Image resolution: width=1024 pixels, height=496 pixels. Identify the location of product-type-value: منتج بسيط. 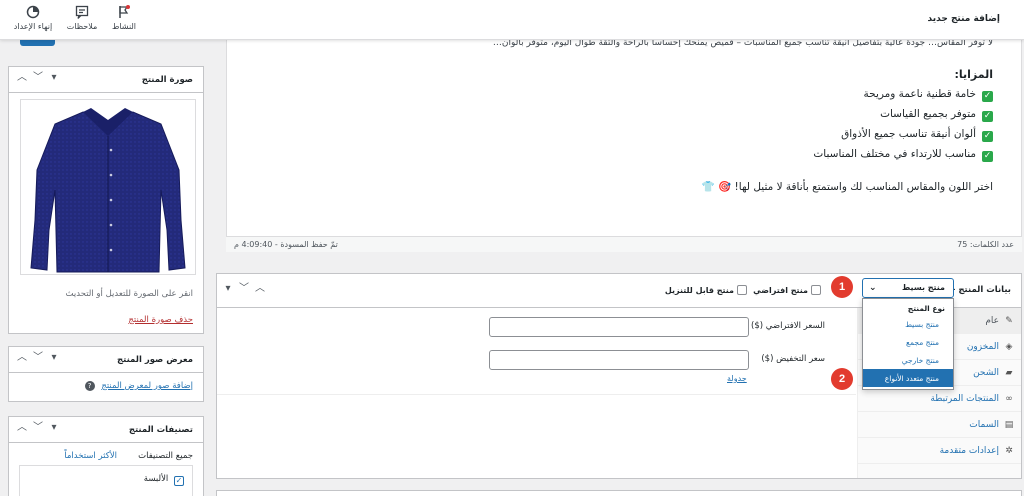
(923, 287).